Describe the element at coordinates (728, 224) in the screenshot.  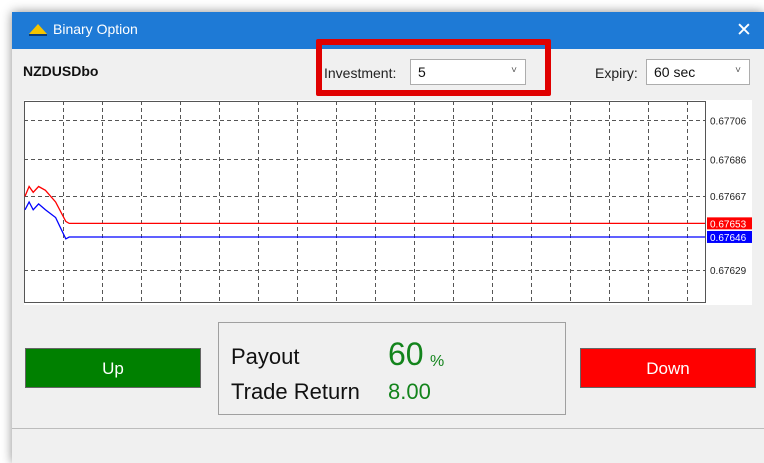
I see `bid-price-label: 0.67653` at that location.